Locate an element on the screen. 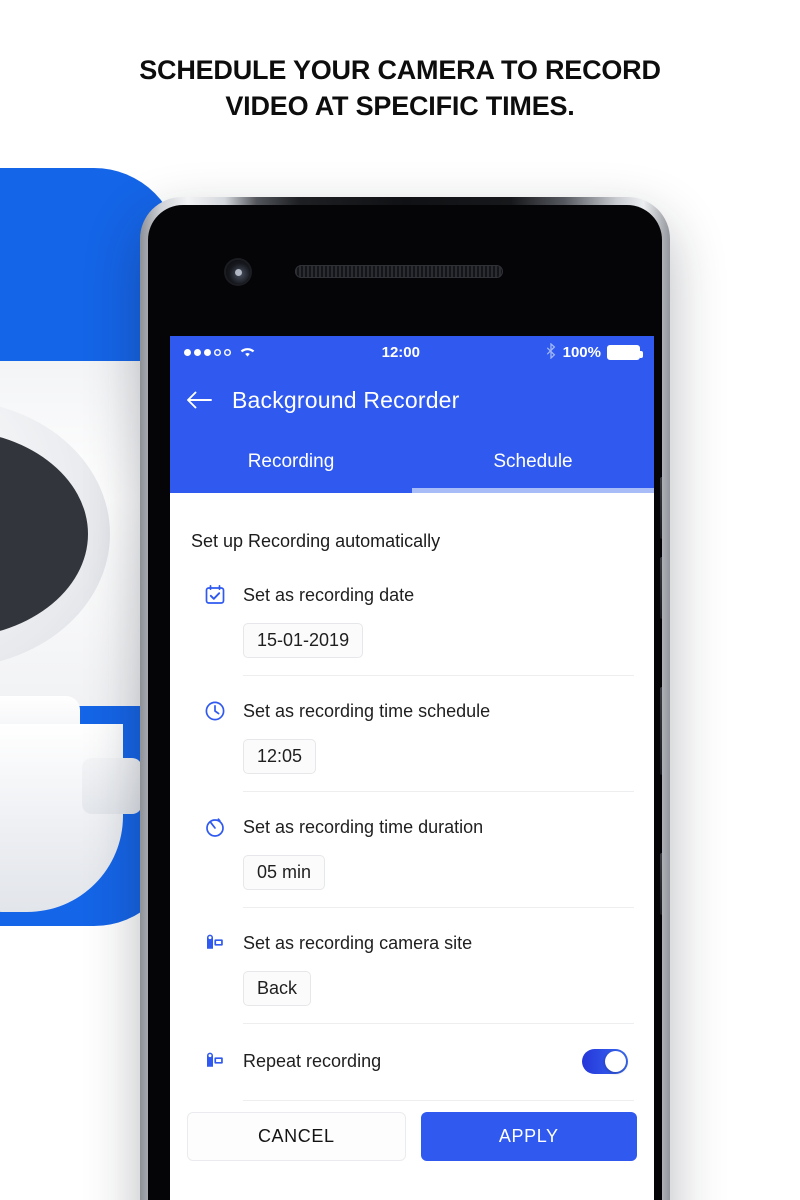 The height and width of the screenshot is (1200, 800). mascot-base is located at coordinates (61, 818).